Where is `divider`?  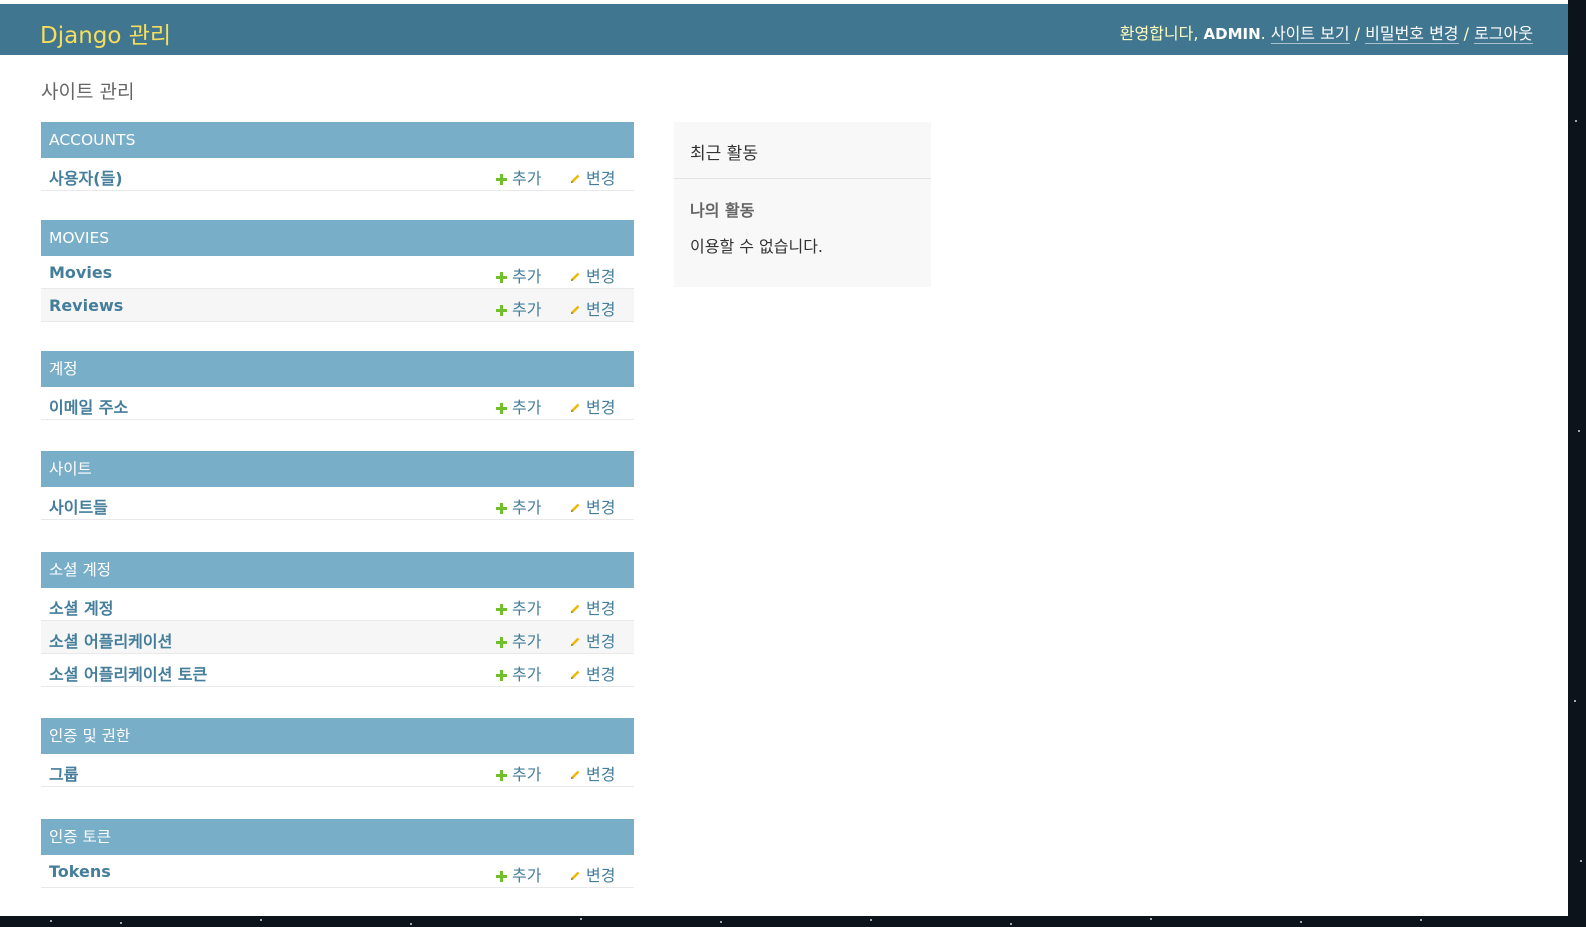 divider is located at coordinates (802, 178).